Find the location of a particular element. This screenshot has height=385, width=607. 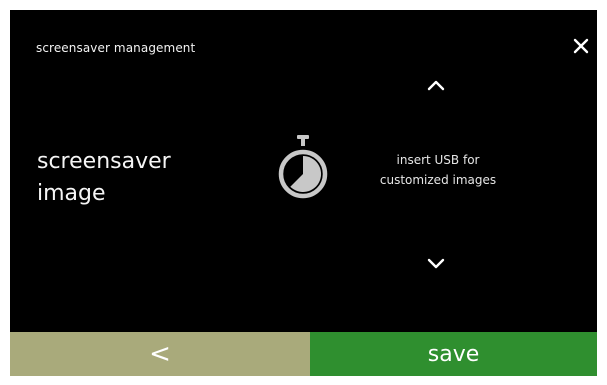

stopwatch-icon is located at coordinates (303, 167).